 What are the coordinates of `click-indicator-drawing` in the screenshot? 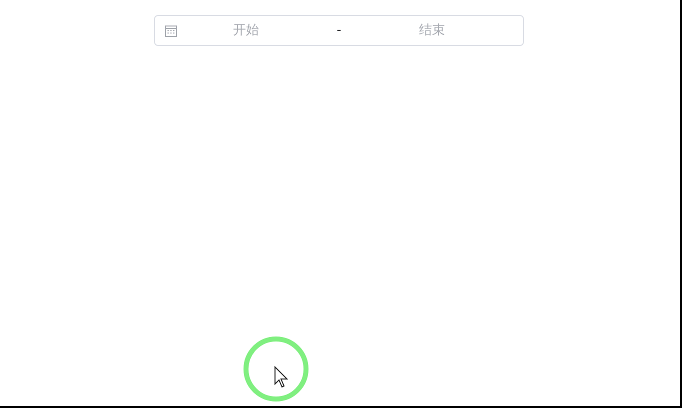 It's located at (276, 369).